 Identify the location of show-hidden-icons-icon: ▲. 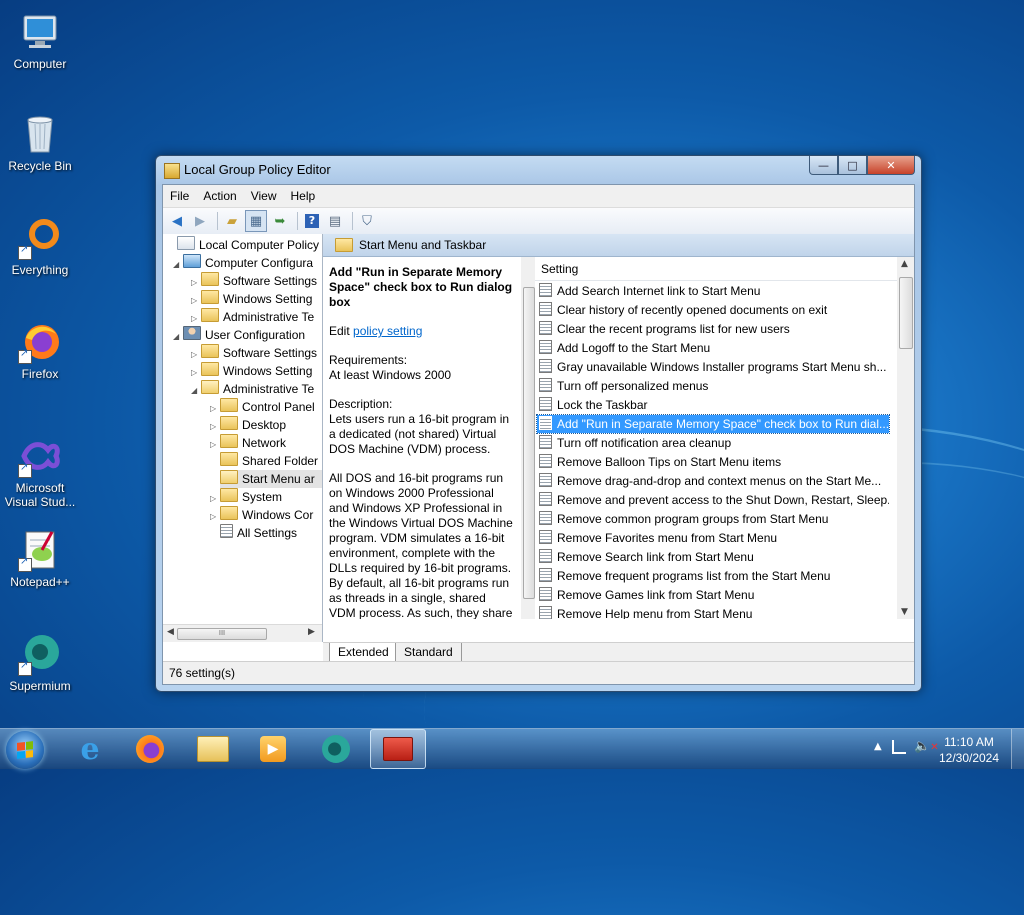
(878, 746).